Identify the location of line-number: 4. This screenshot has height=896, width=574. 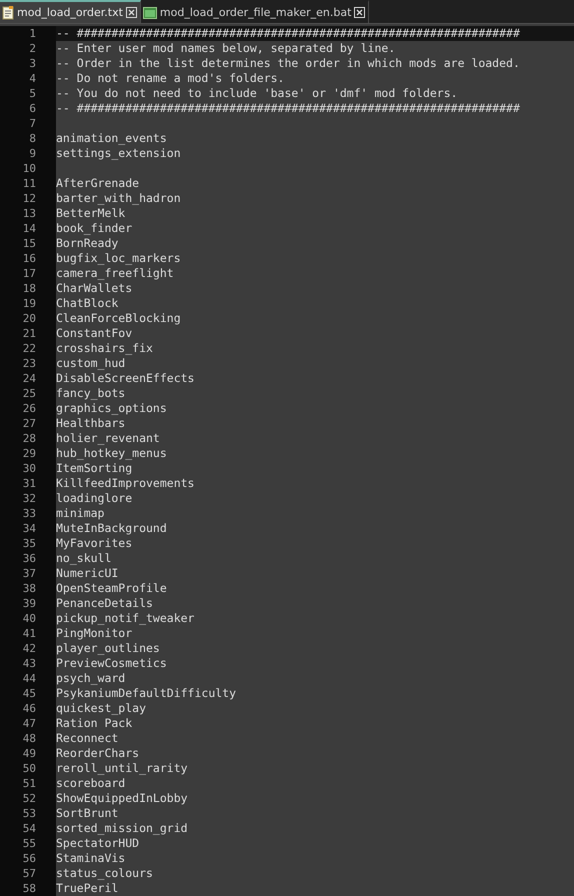
(32, 78).